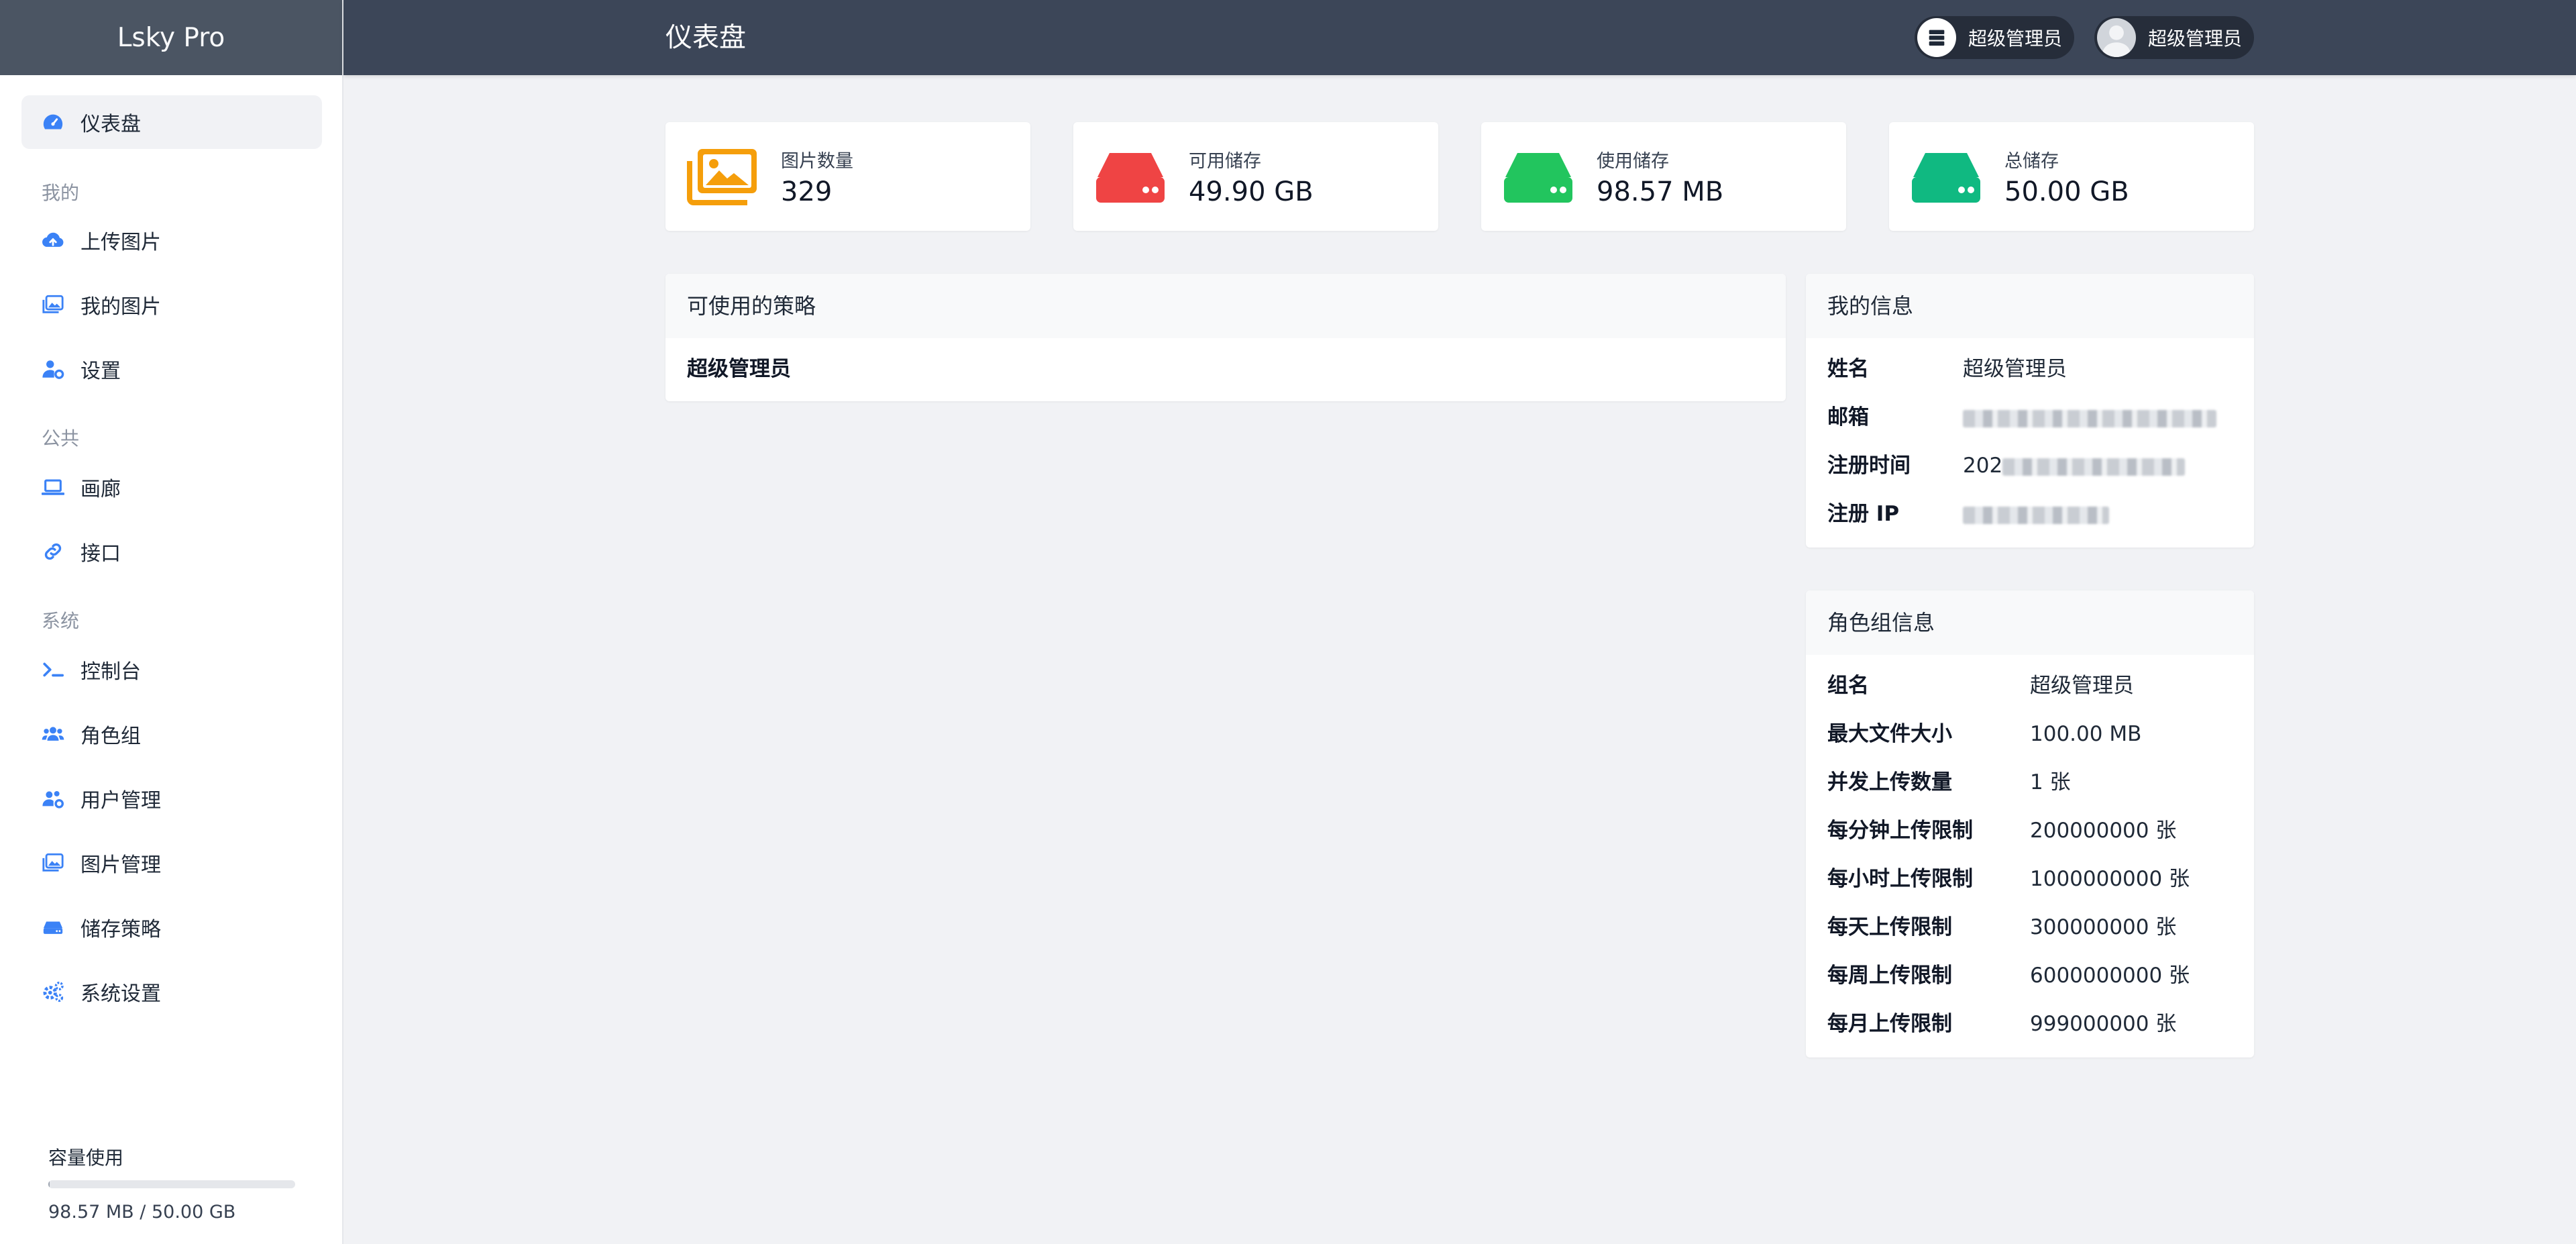 This screenshot has height=1244, width=2576. What do you see at coordinates (171, 551) in the screenshot?
I see `sidebar-item-api: 接口` at bounding box center [171, 551].